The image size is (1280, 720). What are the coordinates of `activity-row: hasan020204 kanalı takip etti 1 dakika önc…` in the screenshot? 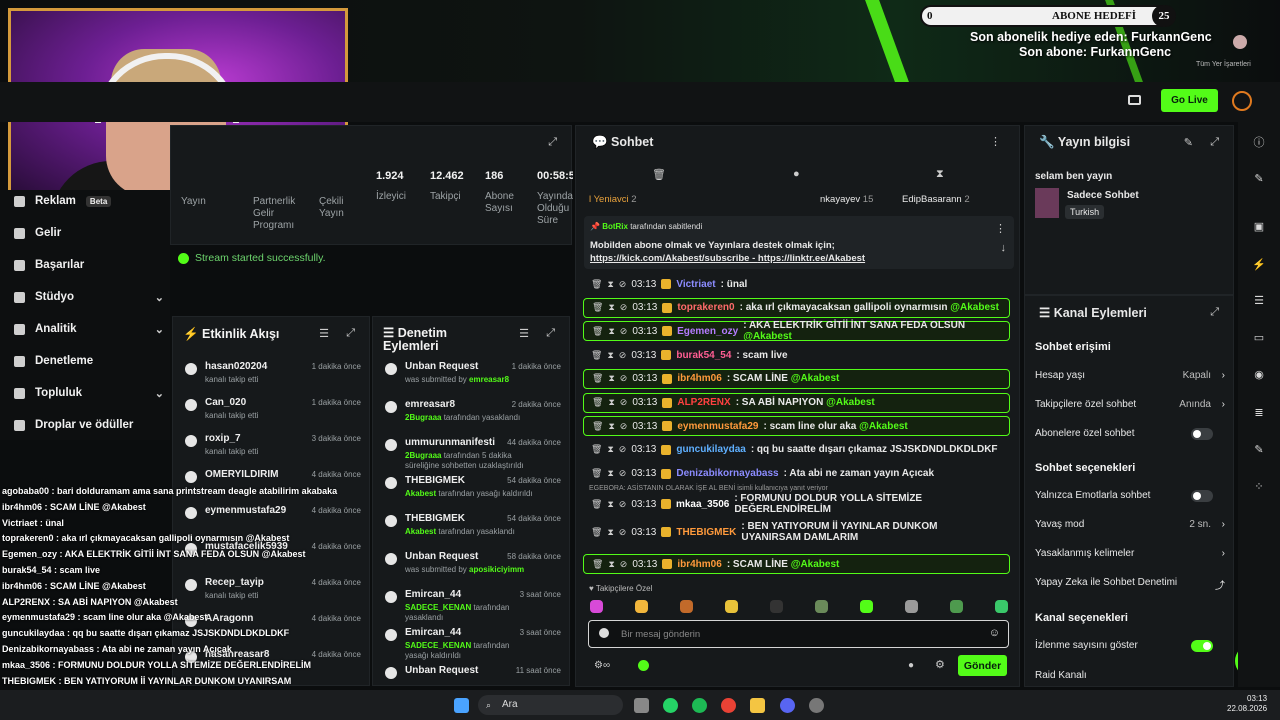 It's located at (274, 376).